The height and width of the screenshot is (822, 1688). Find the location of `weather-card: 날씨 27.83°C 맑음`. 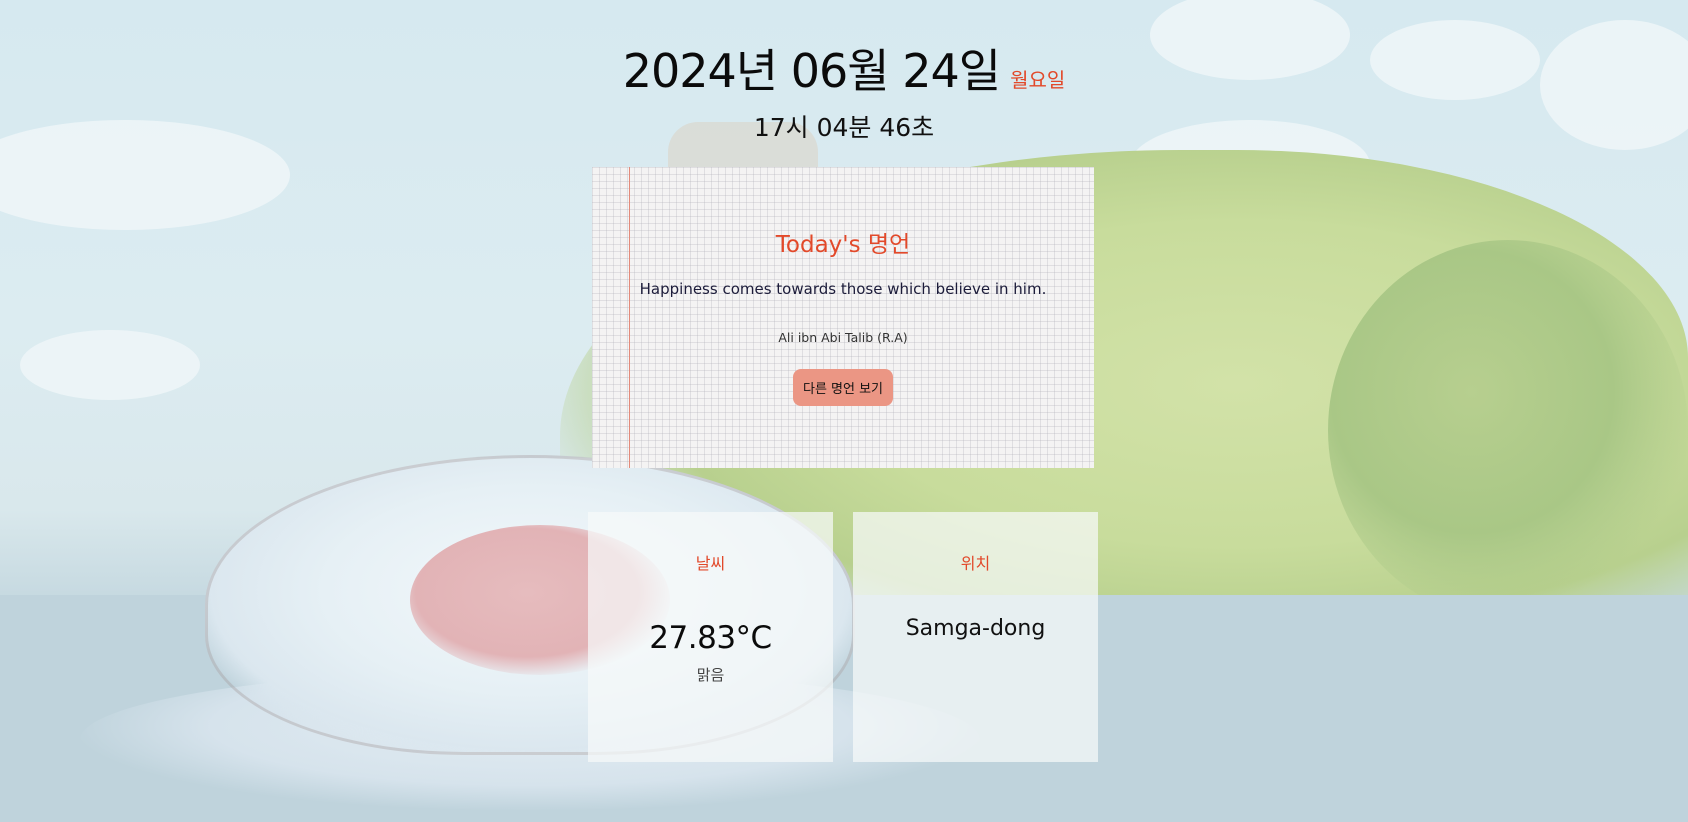

weather-card: 날씨 27.83°C 맑음 is located at coordinates (710, 637).